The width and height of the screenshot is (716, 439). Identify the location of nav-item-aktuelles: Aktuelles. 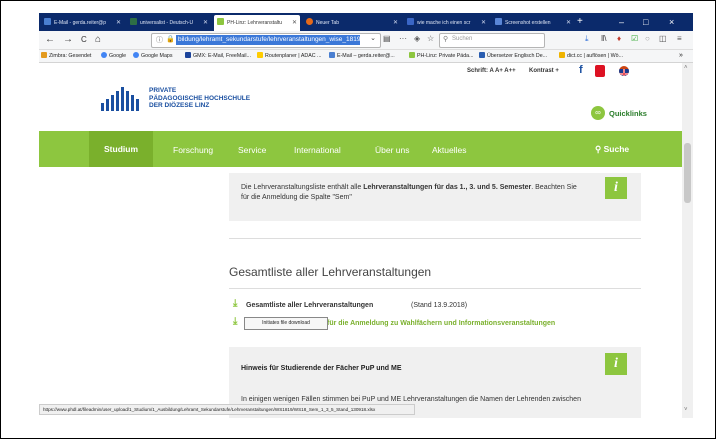
(449, 150).